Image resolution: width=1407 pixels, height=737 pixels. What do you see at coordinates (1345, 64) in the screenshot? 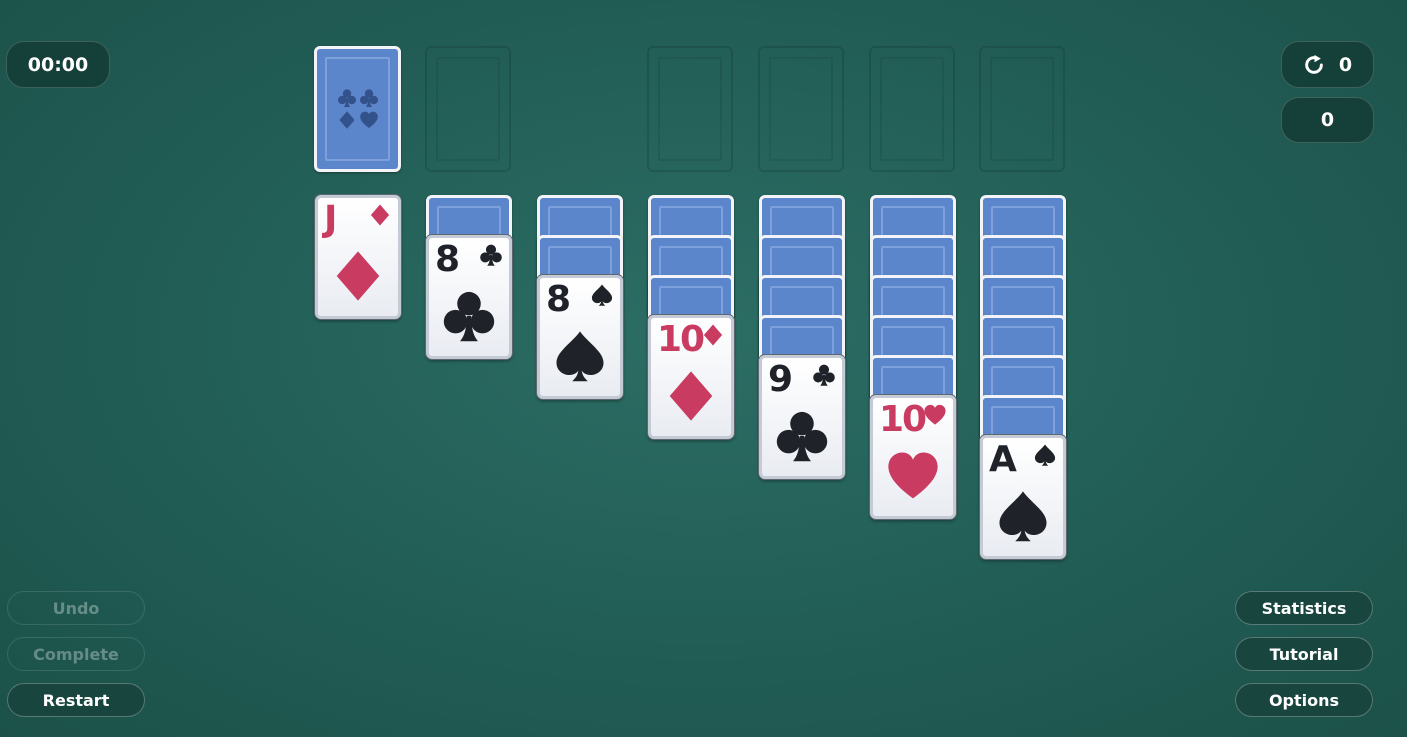
I see `moves-count-text: 0` at bounding box center [1345, 64].